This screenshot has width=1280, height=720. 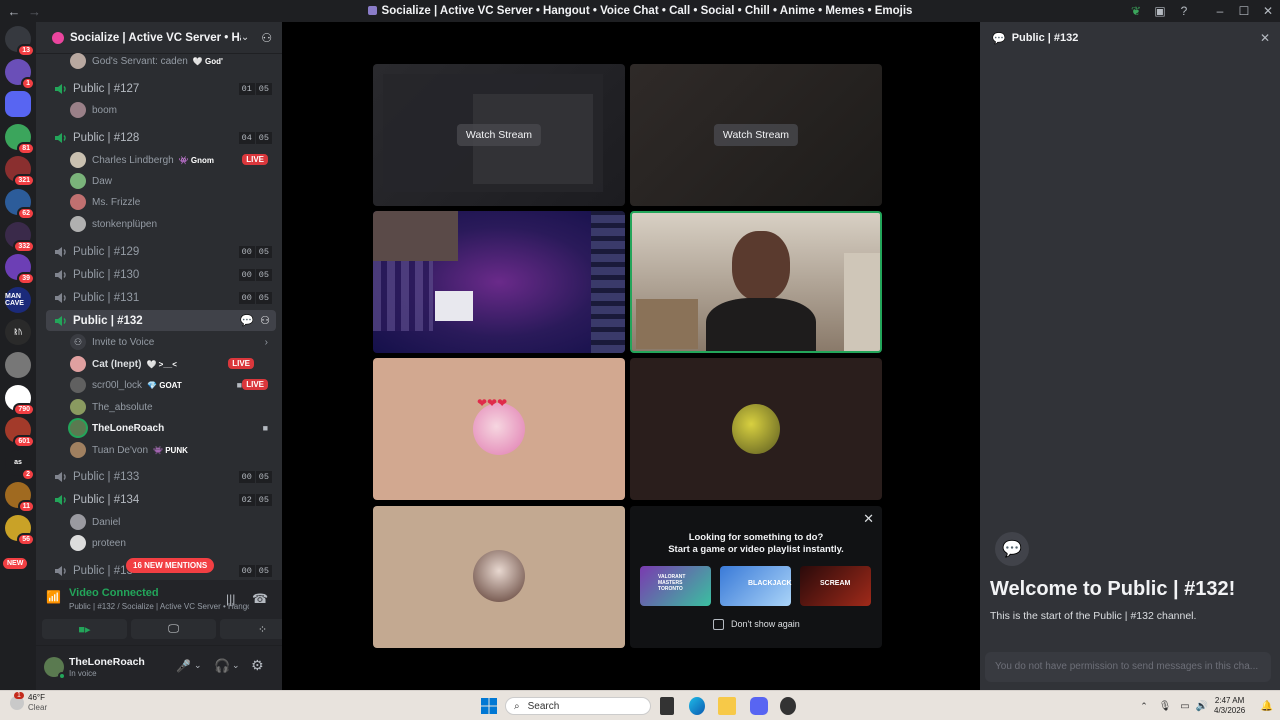 What do you see at coordinates (173, 224) in the screenshot?
I see `voice-user: stonkenplüpen` at bounding box center [173, 224].